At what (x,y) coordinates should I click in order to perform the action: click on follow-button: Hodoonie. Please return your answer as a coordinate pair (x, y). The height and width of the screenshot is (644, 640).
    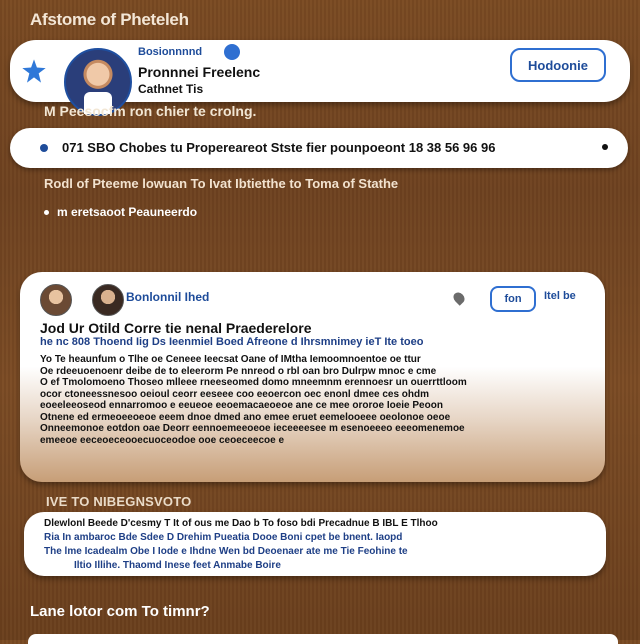
    Looking at the image, I should click on (558, 65).